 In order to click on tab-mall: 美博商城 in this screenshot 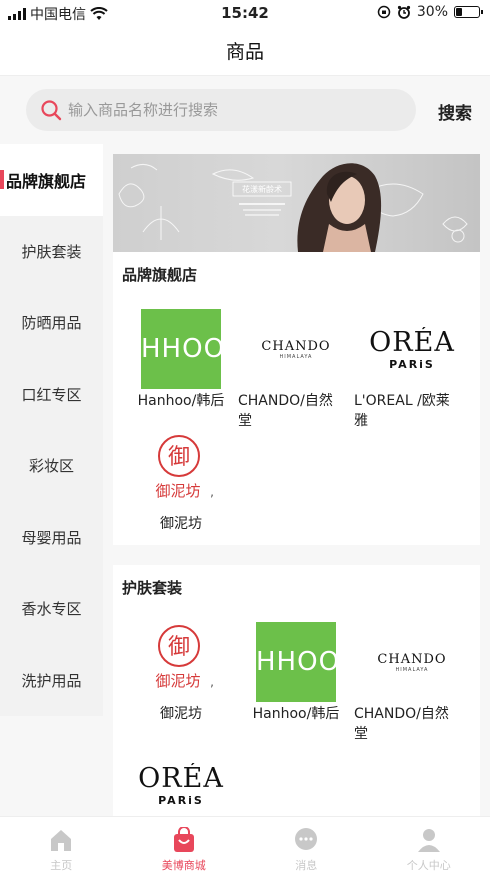, I will do `click(184, 846)`.